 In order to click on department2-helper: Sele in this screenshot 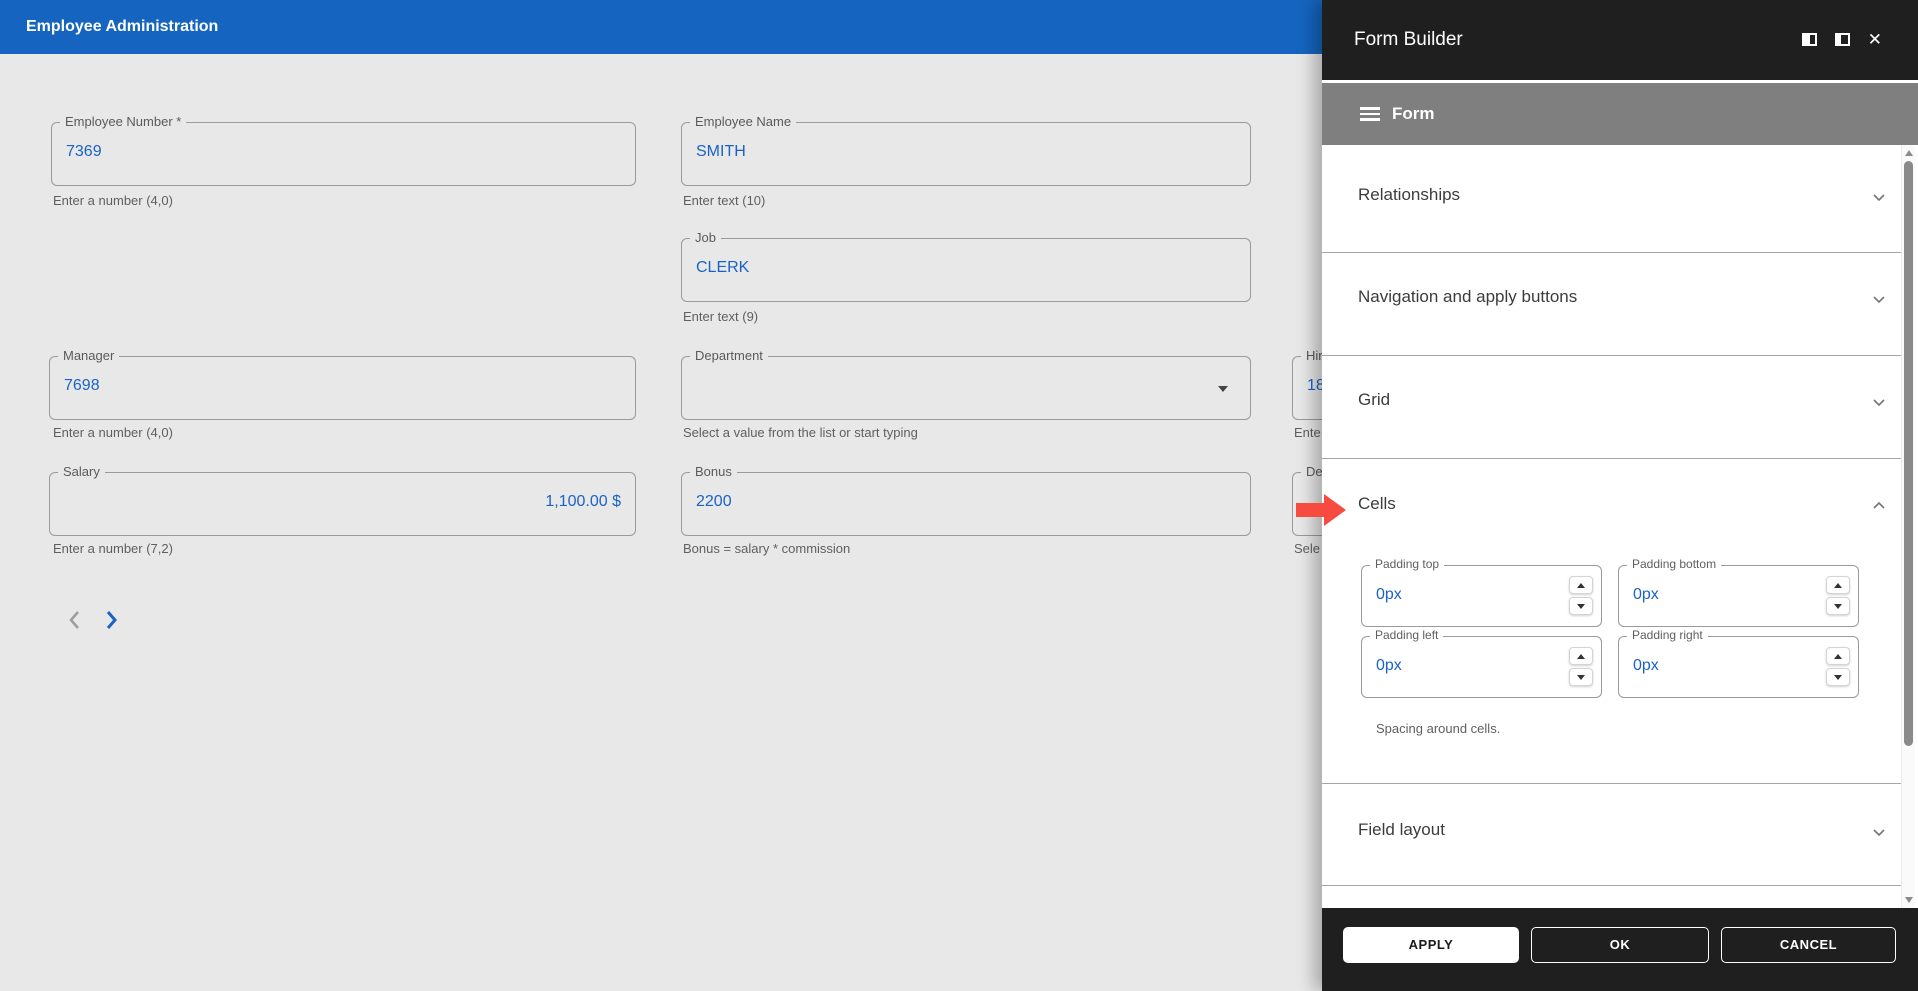, I will do `click(1307, 548)`.